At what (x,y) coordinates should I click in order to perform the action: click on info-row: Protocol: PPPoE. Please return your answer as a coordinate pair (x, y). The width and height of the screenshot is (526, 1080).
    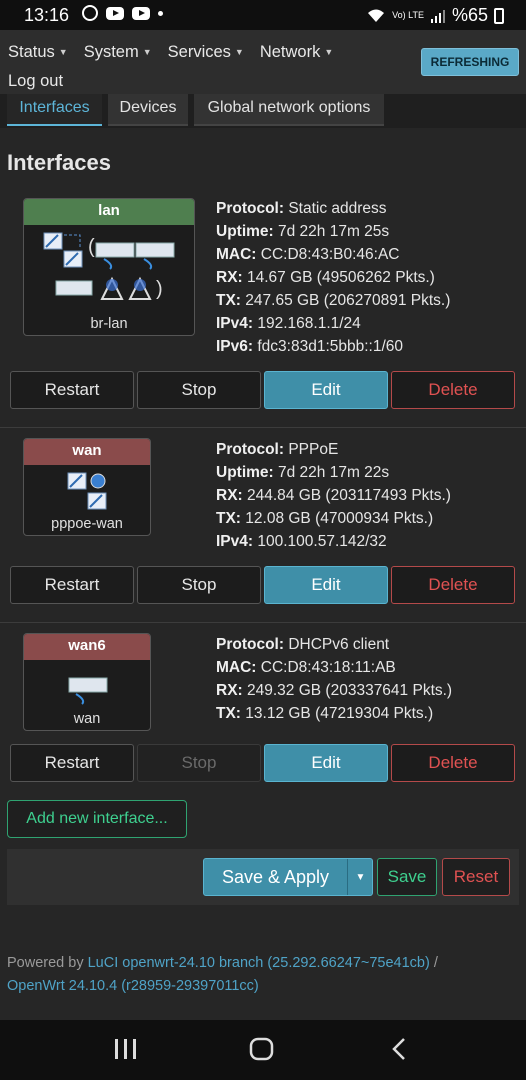
    Looking at the image, I should click on (277, 449).